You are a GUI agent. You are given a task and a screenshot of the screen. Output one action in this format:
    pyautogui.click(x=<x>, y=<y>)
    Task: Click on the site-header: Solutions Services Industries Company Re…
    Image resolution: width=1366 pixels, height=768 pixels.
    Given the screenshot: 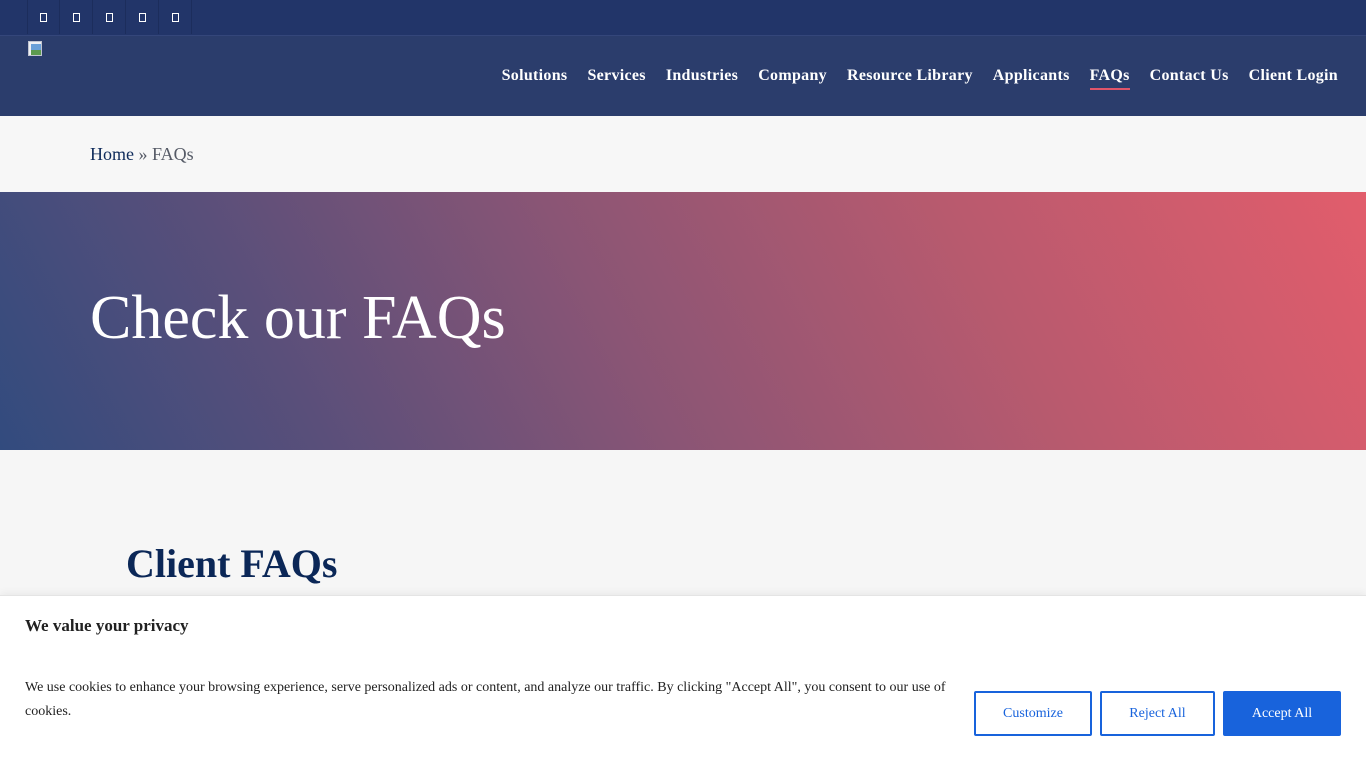 What is the action you would take?
    pyautogui.click(x=683, y=75)
    